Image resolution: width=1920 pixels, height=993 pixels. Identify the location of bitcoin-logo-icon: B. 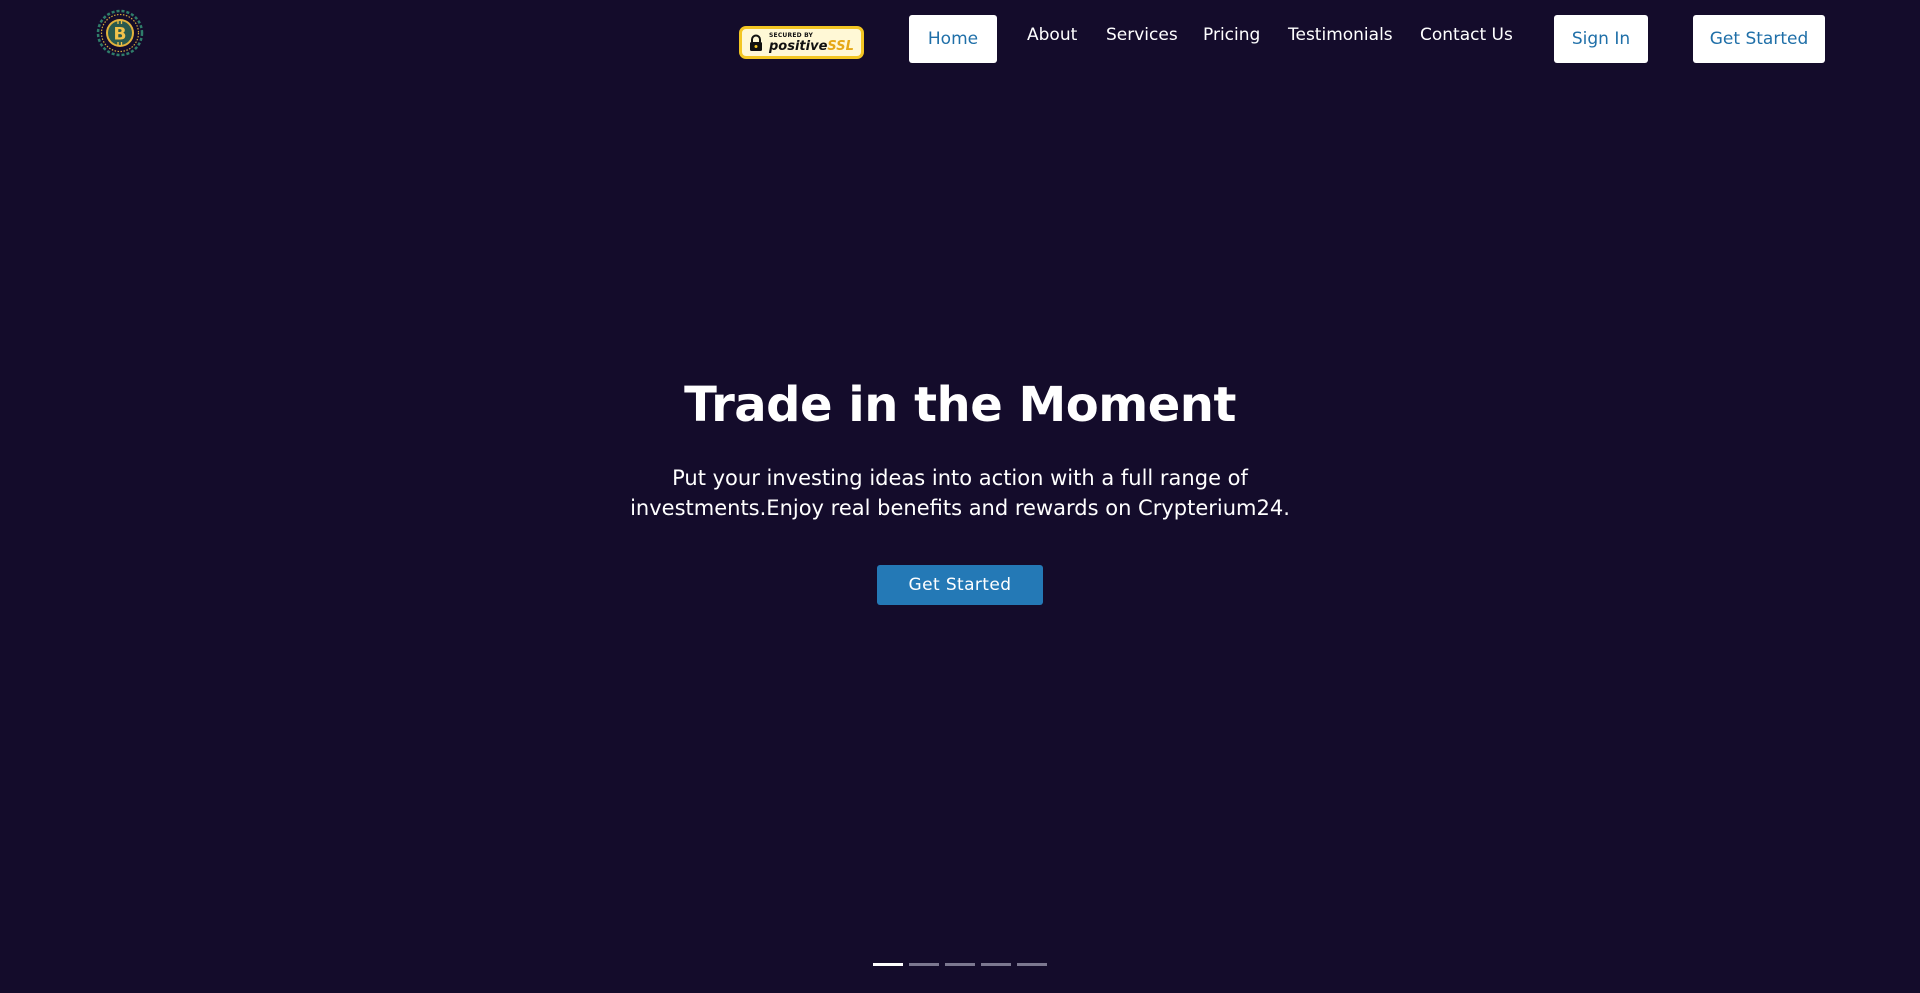
(120, 33).